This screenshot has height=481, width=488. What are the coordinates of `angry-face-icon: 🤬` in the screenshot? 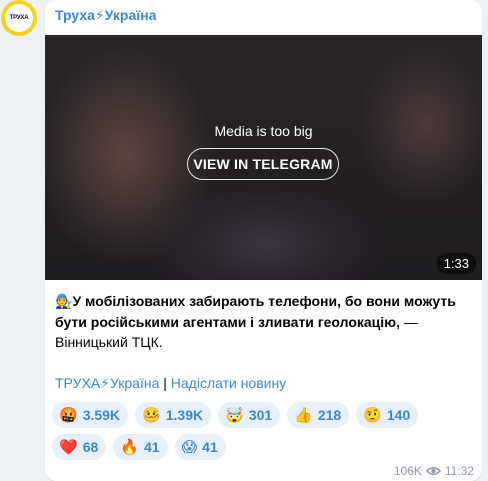 It's located at (68, 415).